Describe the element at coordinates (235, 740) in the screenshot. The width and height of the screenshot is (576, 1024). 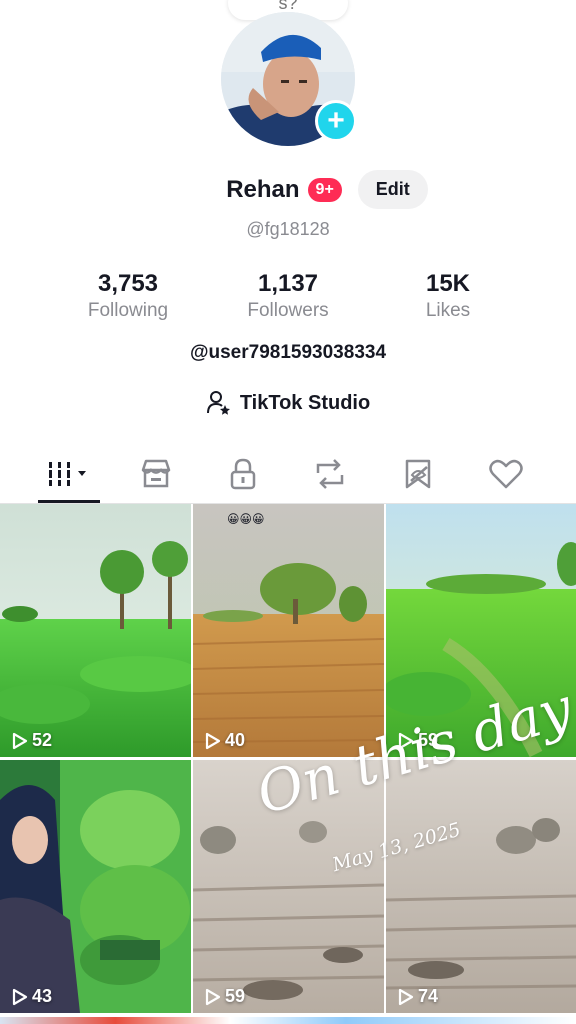
I see `view-count-text: 40` at that location.